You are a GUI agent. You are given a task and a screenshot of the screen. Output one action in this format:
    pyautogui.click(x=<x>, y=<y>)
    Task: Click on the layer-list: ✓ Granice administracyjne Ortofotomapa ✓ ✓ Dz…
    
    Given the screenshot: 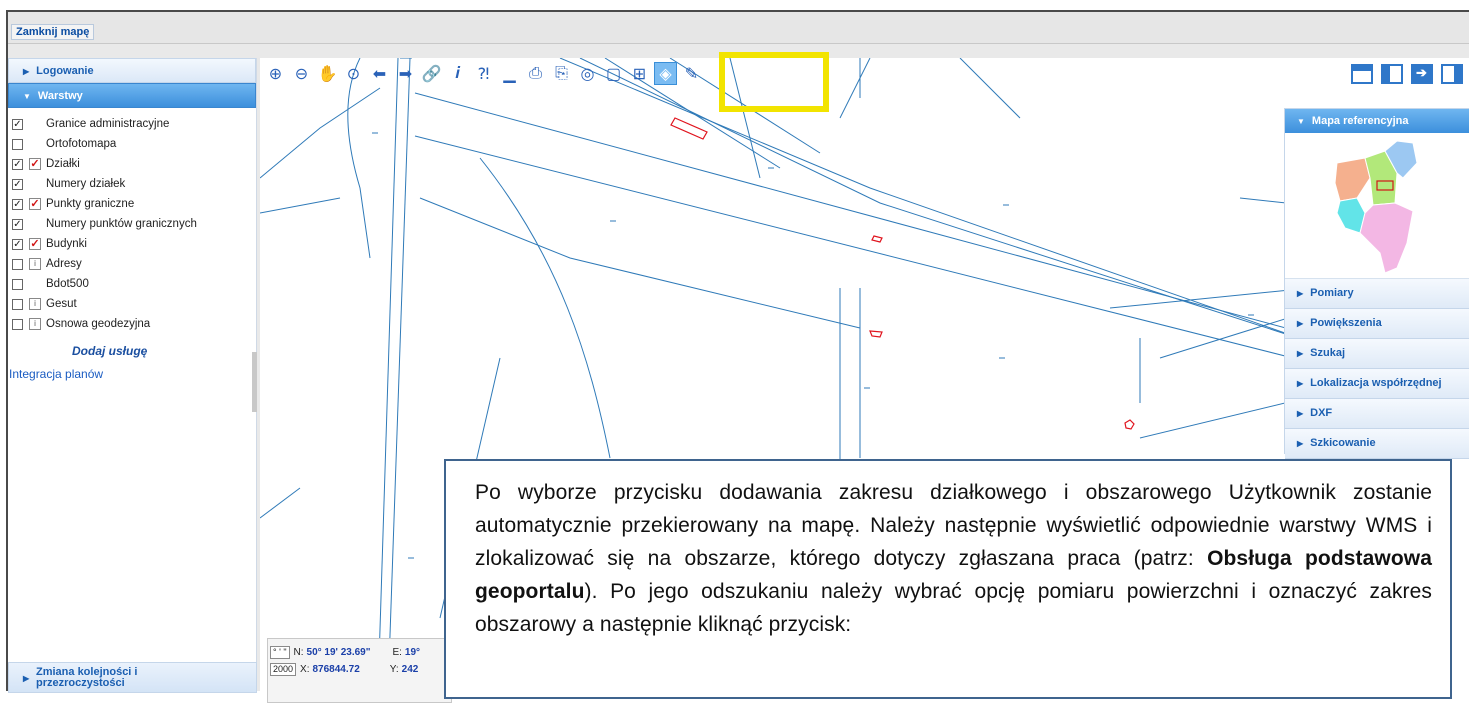 What is the action you would take?
    pyautogui.click(x=132, y=221)
    